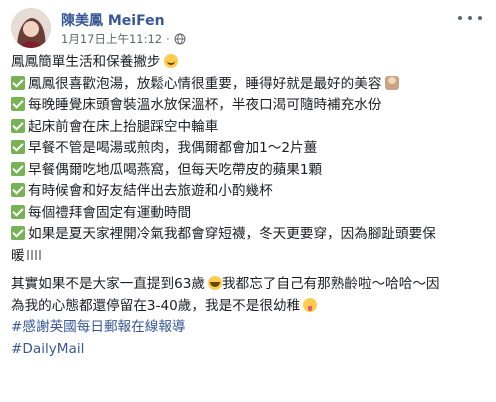 This screenshot has height=402, width=496. I want to click on grinning-face-icon, so click(170, 61).